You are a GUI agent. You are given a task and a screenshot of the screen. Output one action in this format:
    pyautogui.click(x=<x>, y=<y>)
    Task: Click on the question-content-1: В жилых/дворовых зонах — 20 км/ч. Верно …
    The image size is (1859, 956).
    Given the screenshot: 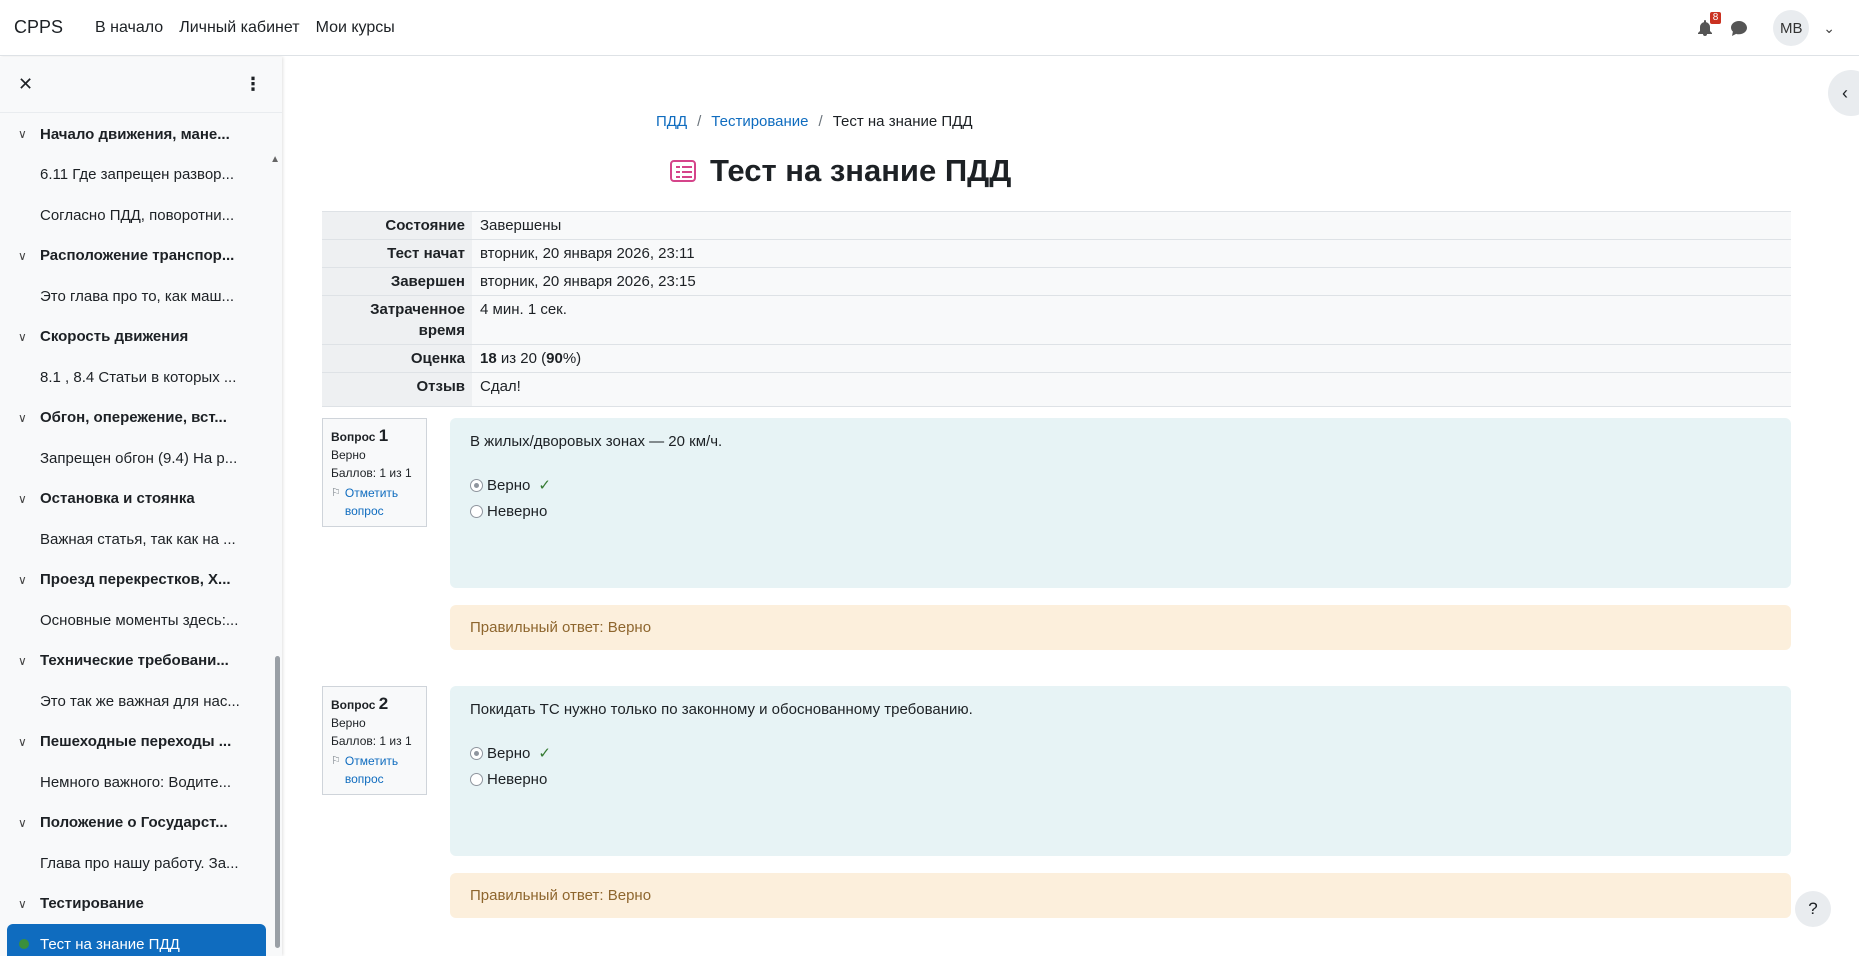 What is the action you would take?
    pyautogui.click(x=1120, y=503)
    